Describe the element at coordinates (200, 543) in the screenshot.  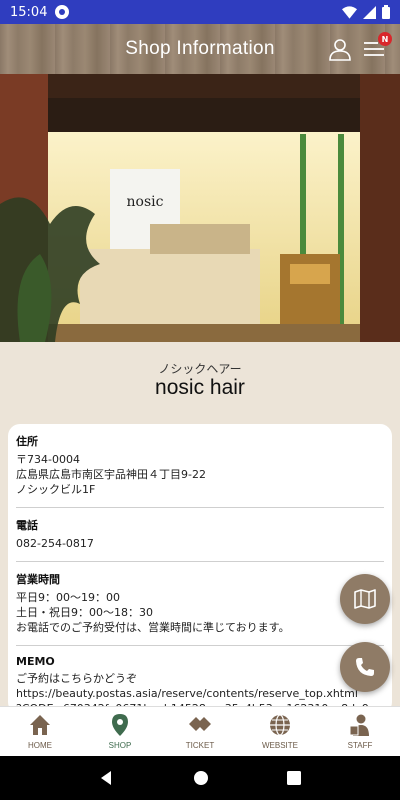
I see `phone-number: 082-254-0817` at that location.